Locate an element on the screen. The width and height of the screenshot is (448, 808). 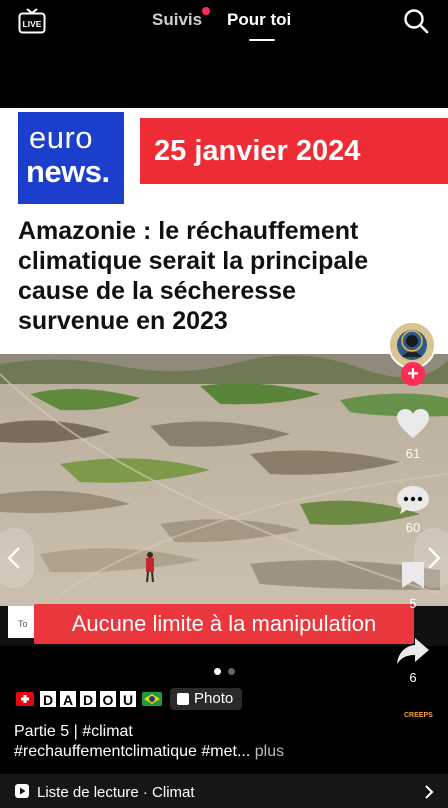
description-line2: #rechauffementclimatique #met... plus is located at coordinates (214, 752).